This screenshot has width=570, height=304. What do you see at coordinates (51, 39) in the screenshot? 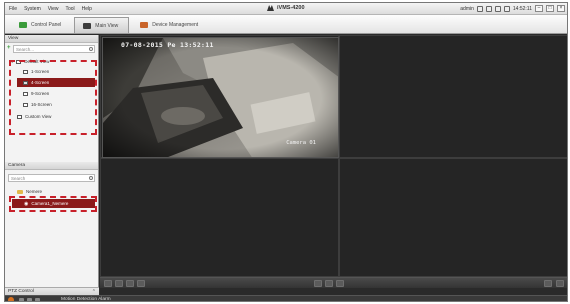
I see `view-panel-header: View` at bounding box center [51, 39].